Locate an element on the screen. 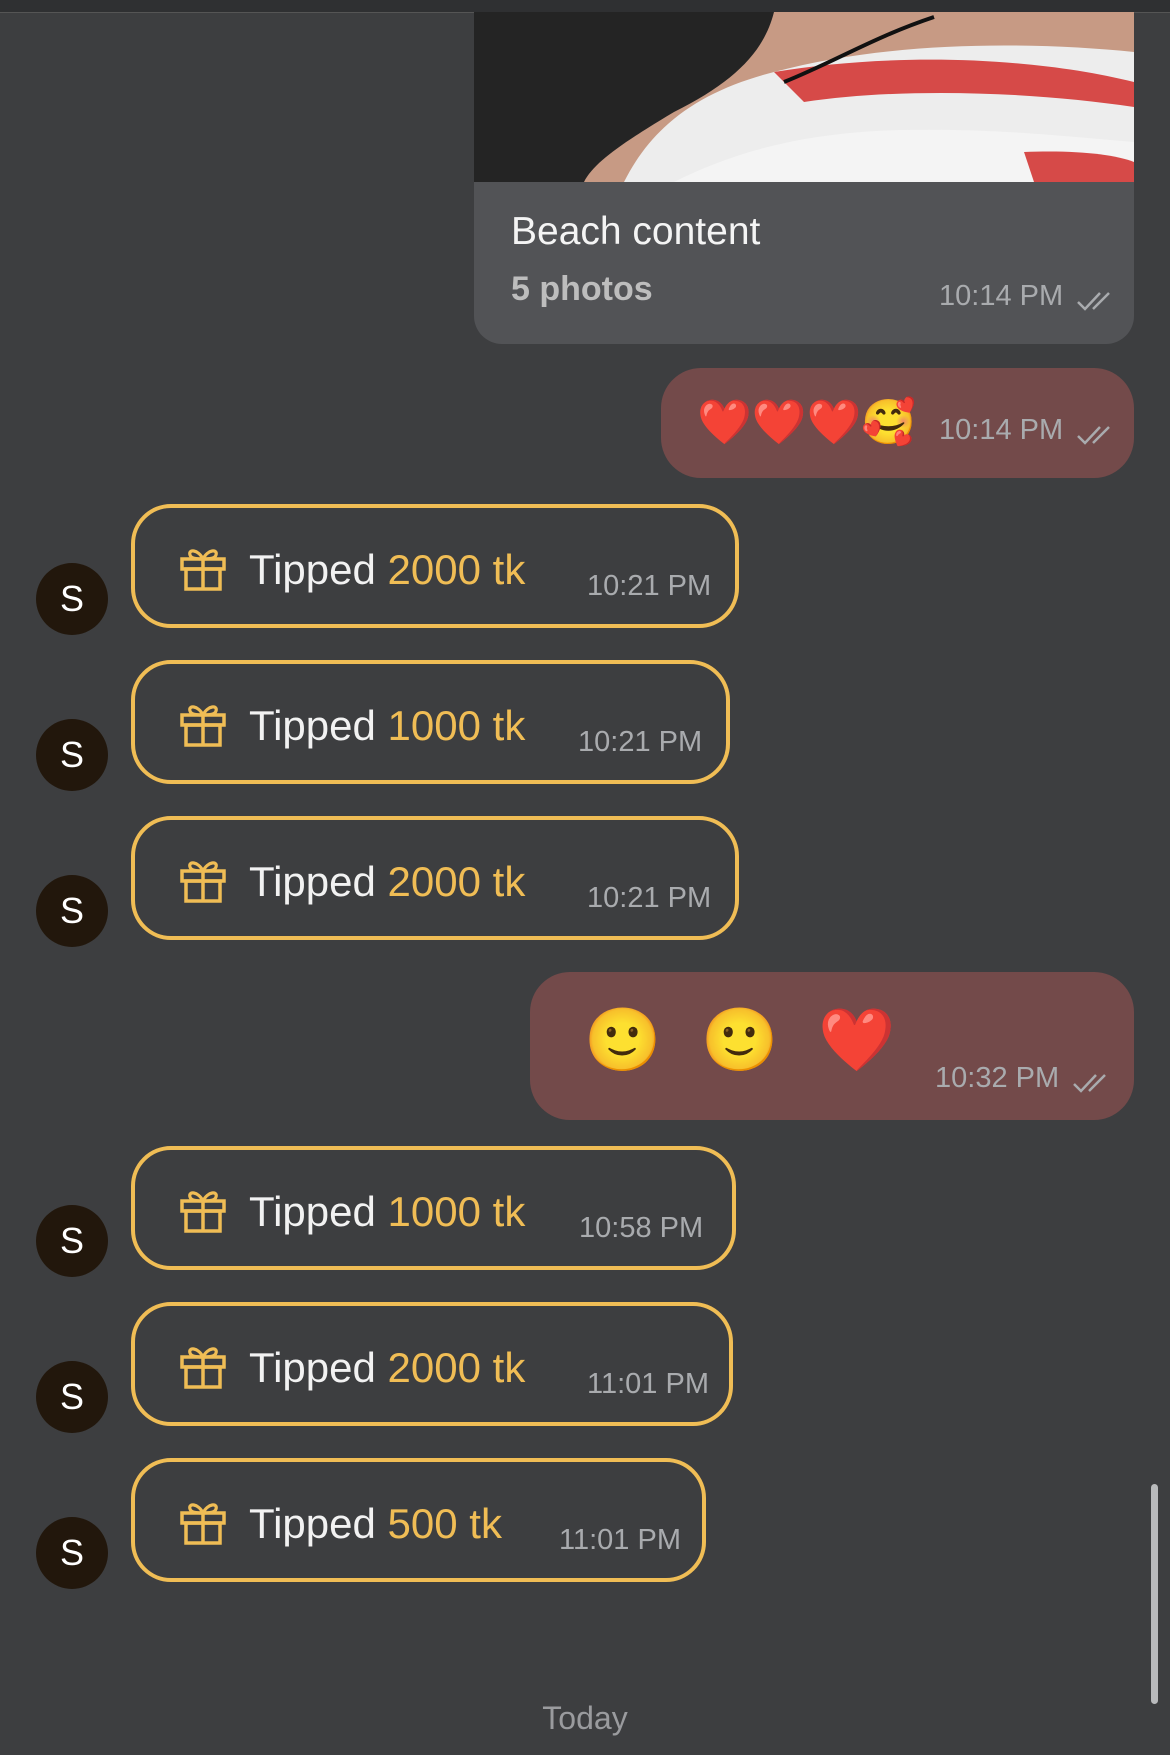 The image size is (1170, 1755). emoji-text: ❤️ ❤️ ❤️ 🥰 is located at coordinates (806, 422).